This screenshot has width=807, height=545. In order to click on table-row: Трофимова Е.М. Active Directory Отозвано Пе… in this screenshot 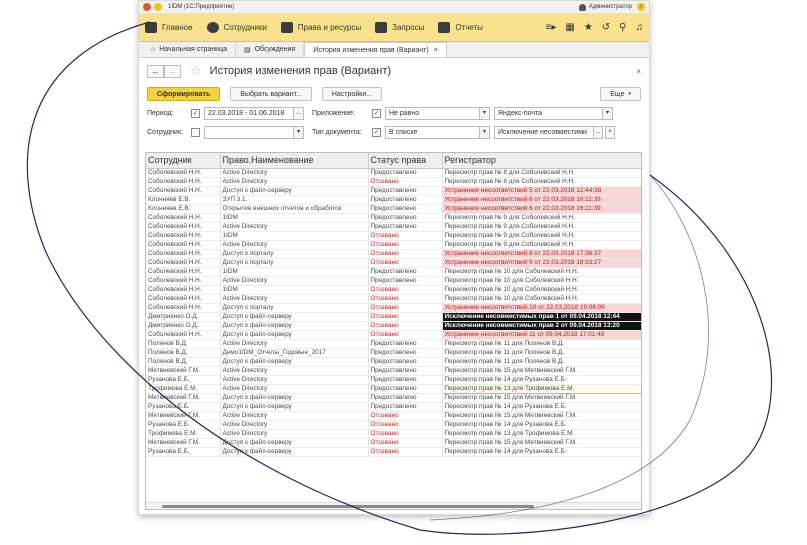, I will do `click(393, 434)`.